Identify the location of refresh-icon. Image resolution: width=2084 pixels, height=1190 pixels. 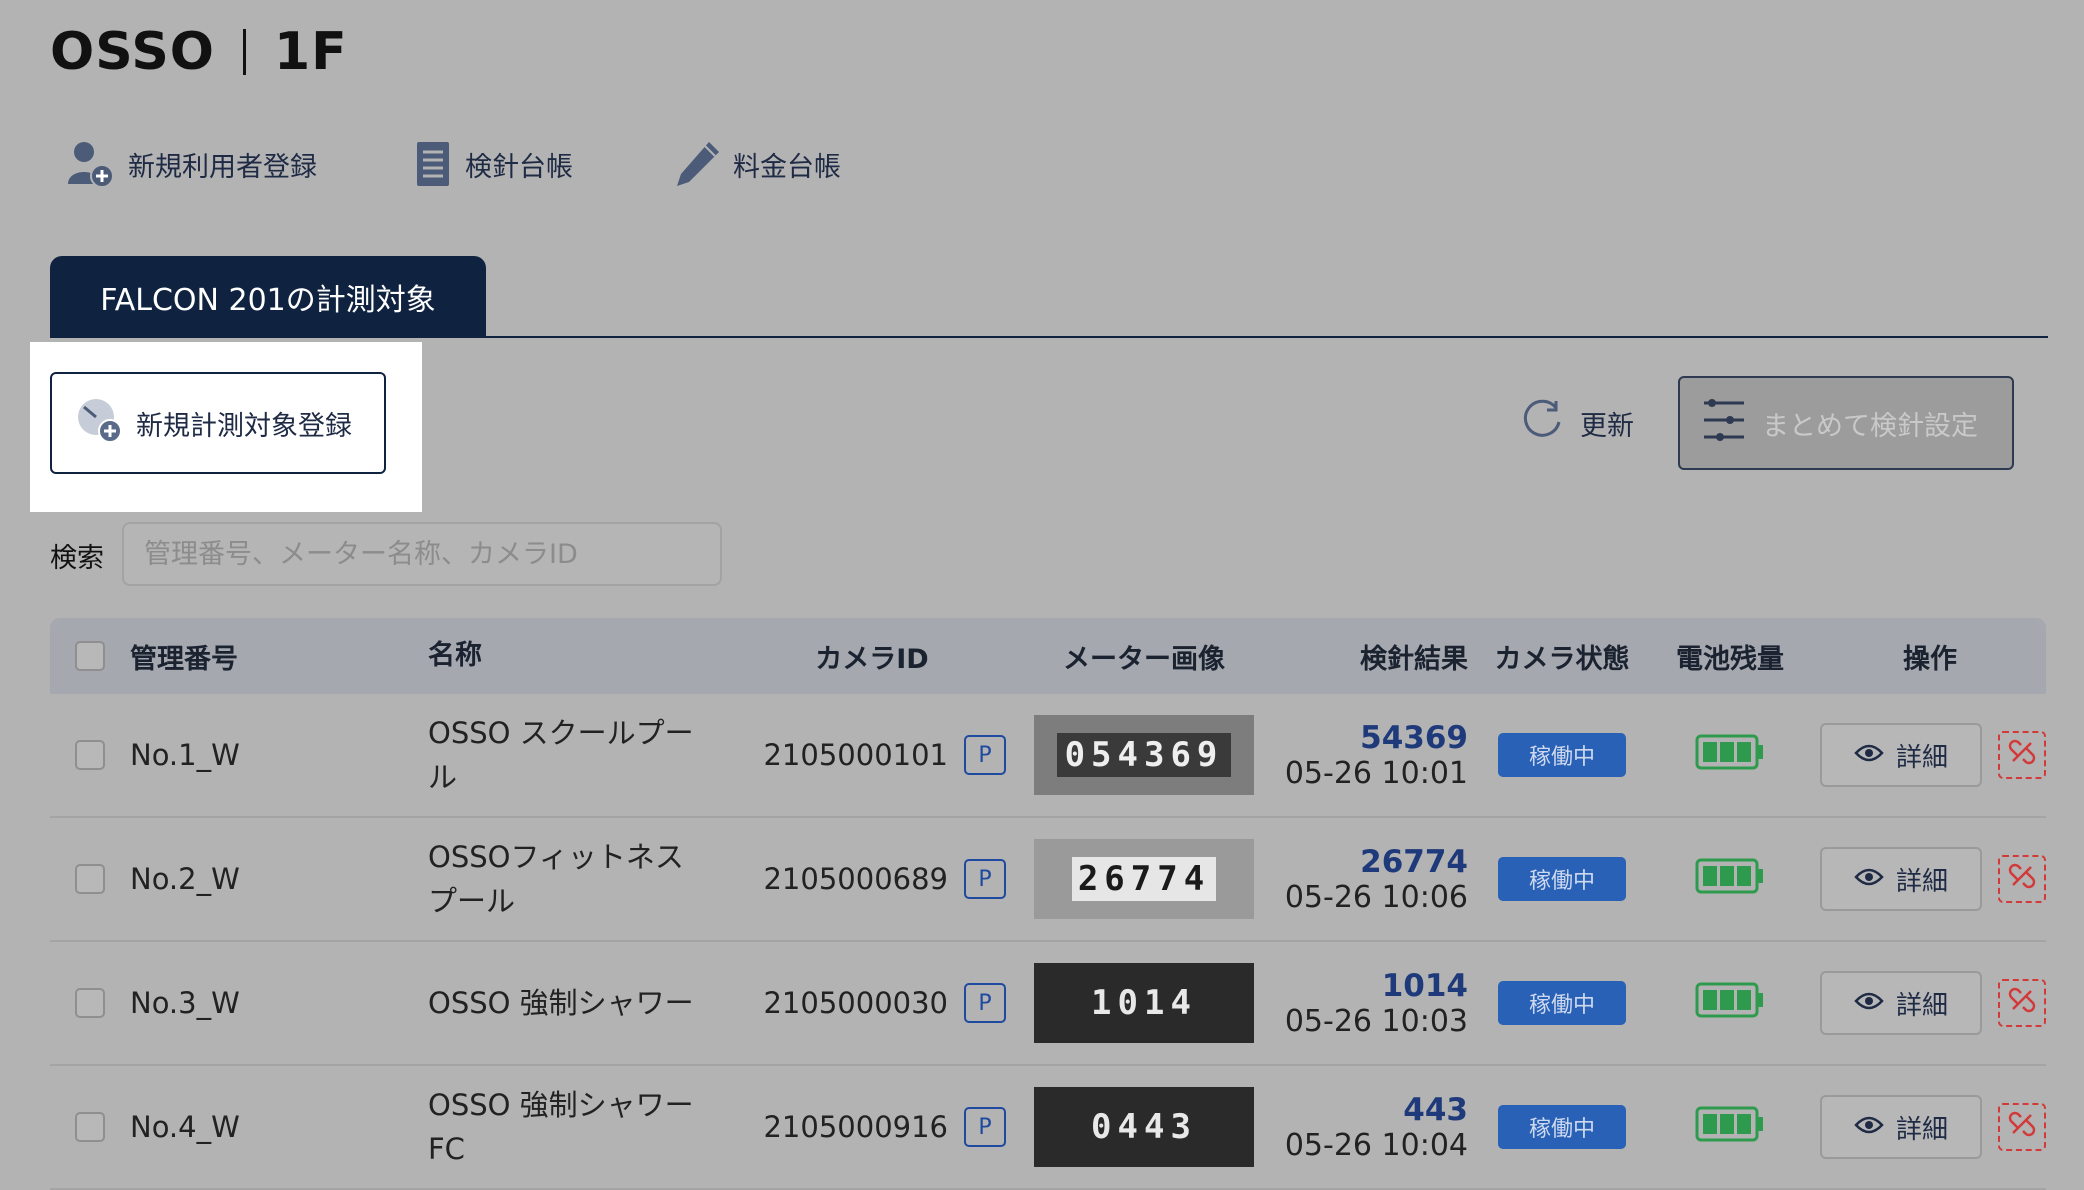
(1542, 423).